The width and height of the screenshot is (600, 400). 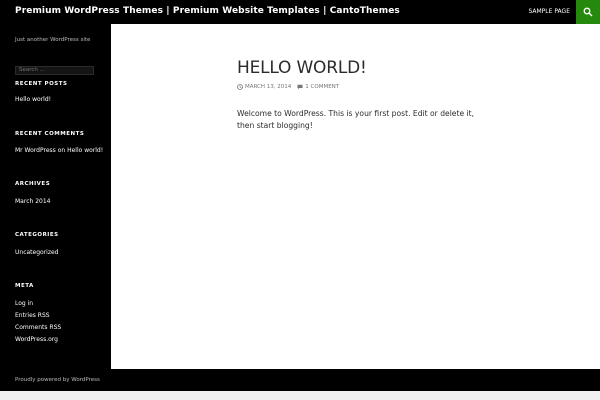 What do you see at coordinates (33, 99) in the screenshot?
I see `recent-post-link: Hello world!` at bounding box center [33, 99].